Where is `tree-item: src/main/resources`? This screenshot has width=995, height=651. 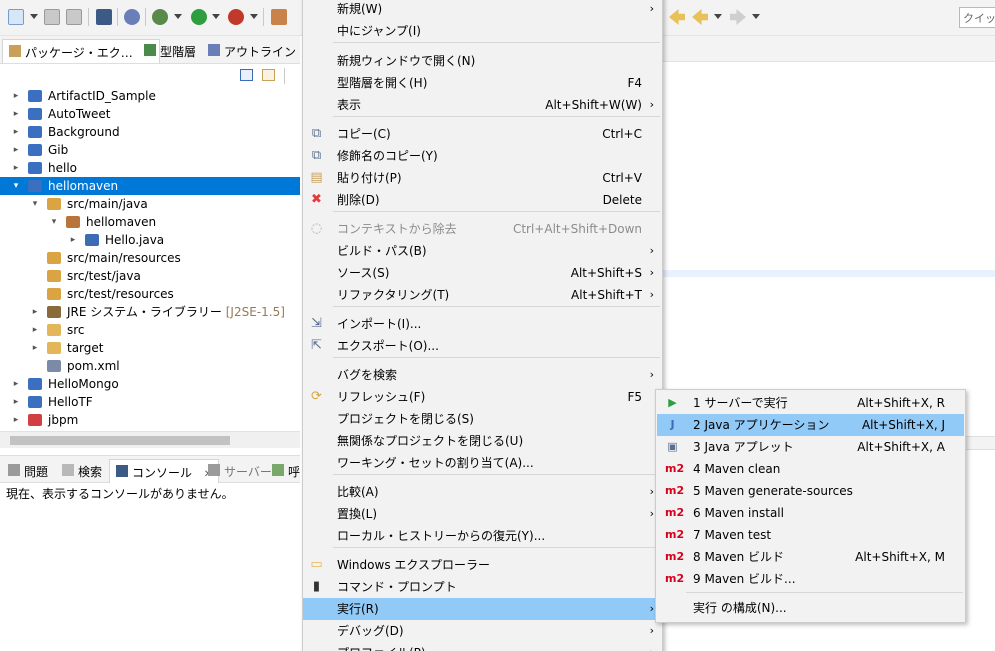
tree-item: src/main/resources is located at coordinates (150, 258).